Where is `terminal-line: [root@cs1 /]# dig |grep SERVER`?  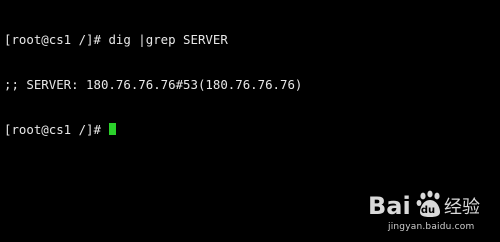
terminal-line: [root@cs1 /]# dig |grep SERVER is located at coordinates (250, 39).